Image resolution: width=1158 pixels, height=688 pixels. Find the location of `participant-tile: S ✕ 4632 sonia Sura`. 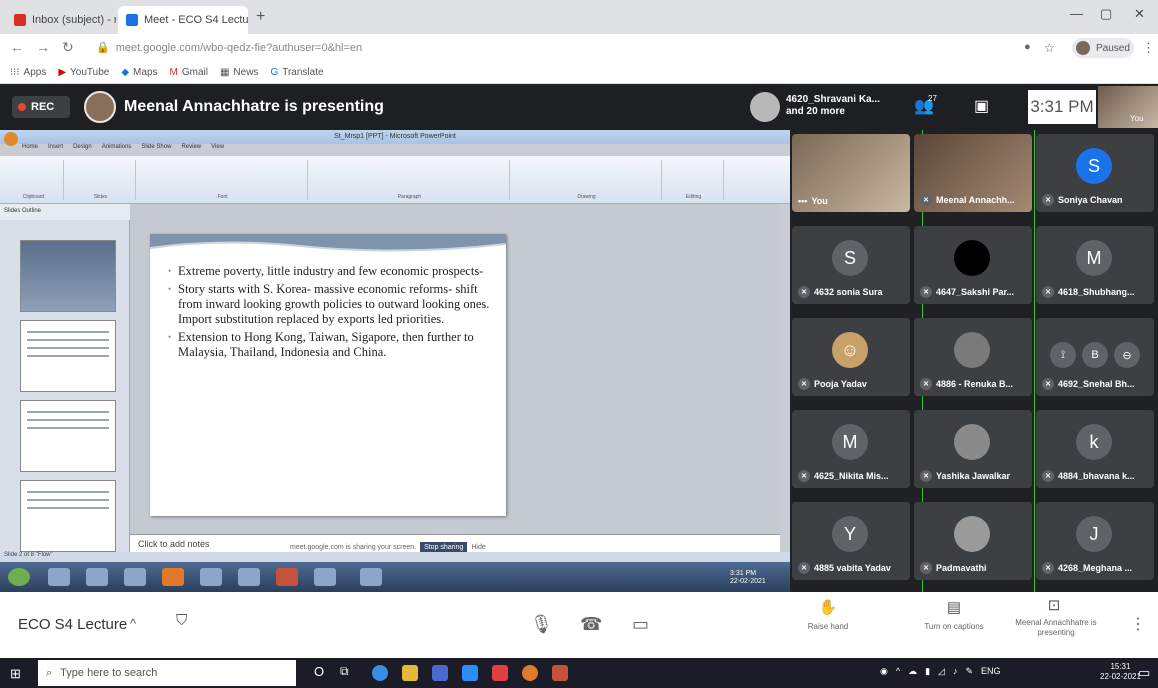

participant-tile: S ✕ 4632 sonia Sura is located at coordinates (851, 265).